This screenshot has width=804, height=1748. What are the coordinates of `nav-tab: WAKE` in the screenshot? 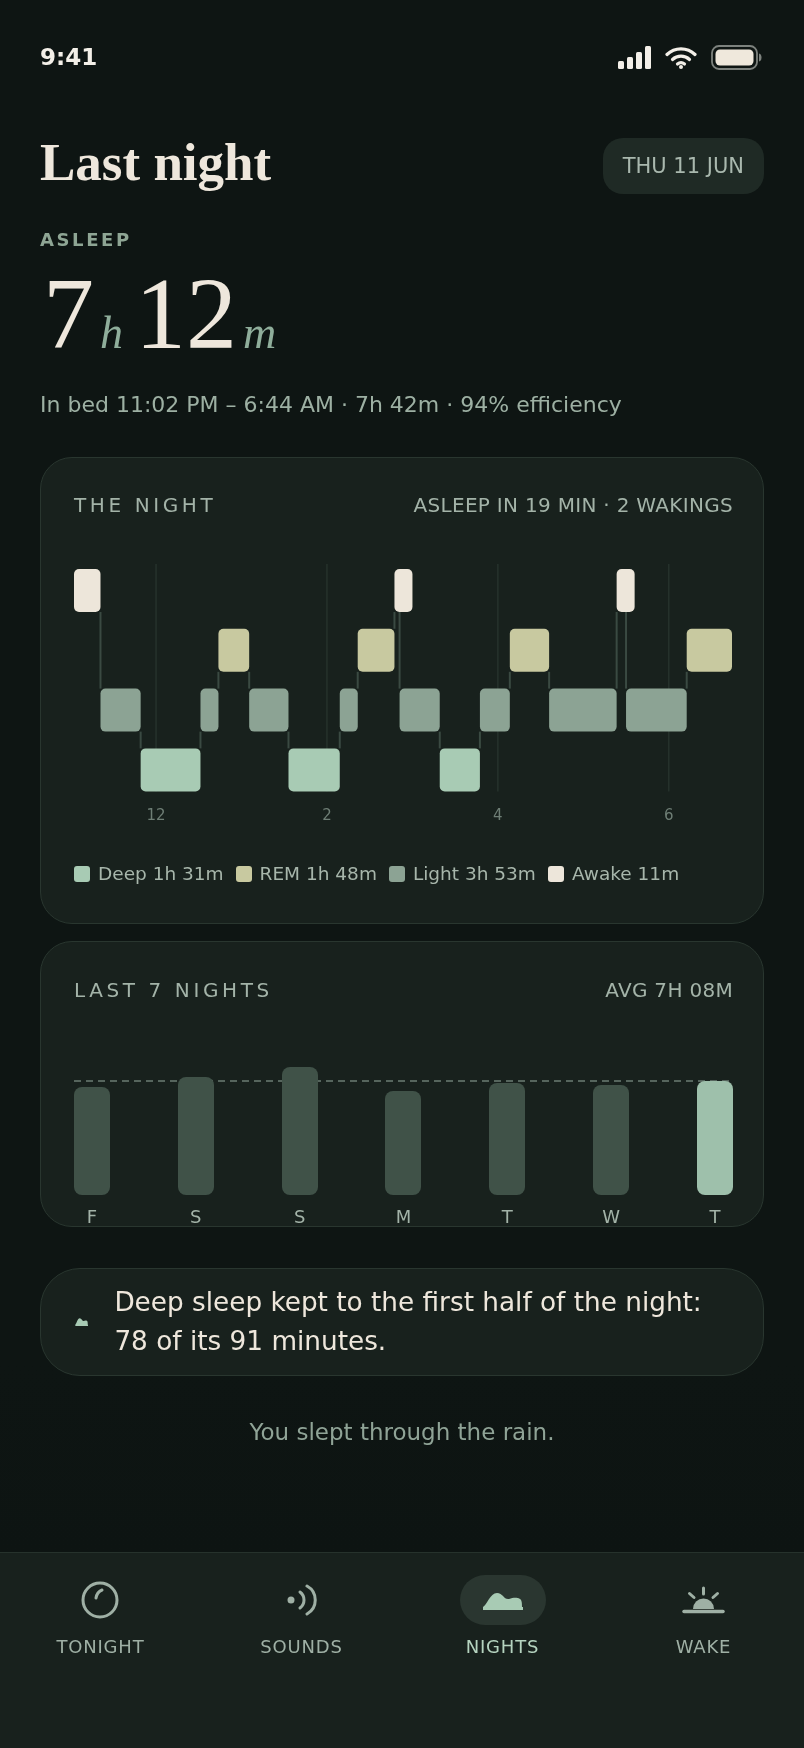 It's located at (703, 1615).